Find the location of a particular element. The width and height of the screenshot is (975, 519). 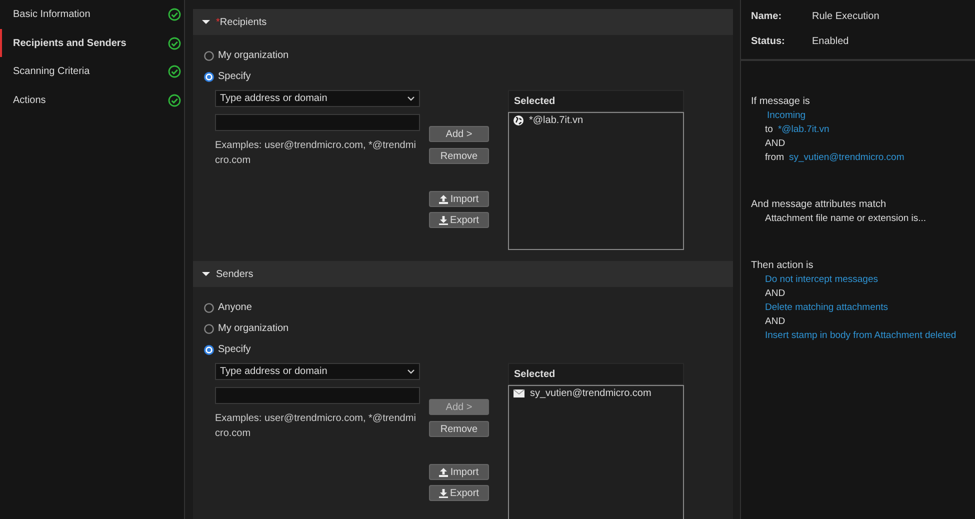

condition-link: Do not intercept messages is located at coordinates (821, 279).